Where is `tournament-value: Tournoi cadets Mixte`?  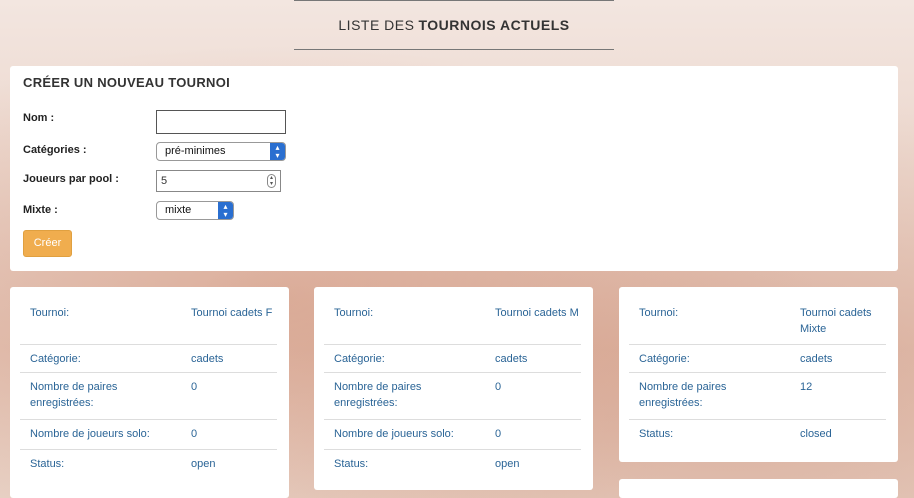
tournament-value: Tournoi cadets Mixte is located at coordinates (842, 321).